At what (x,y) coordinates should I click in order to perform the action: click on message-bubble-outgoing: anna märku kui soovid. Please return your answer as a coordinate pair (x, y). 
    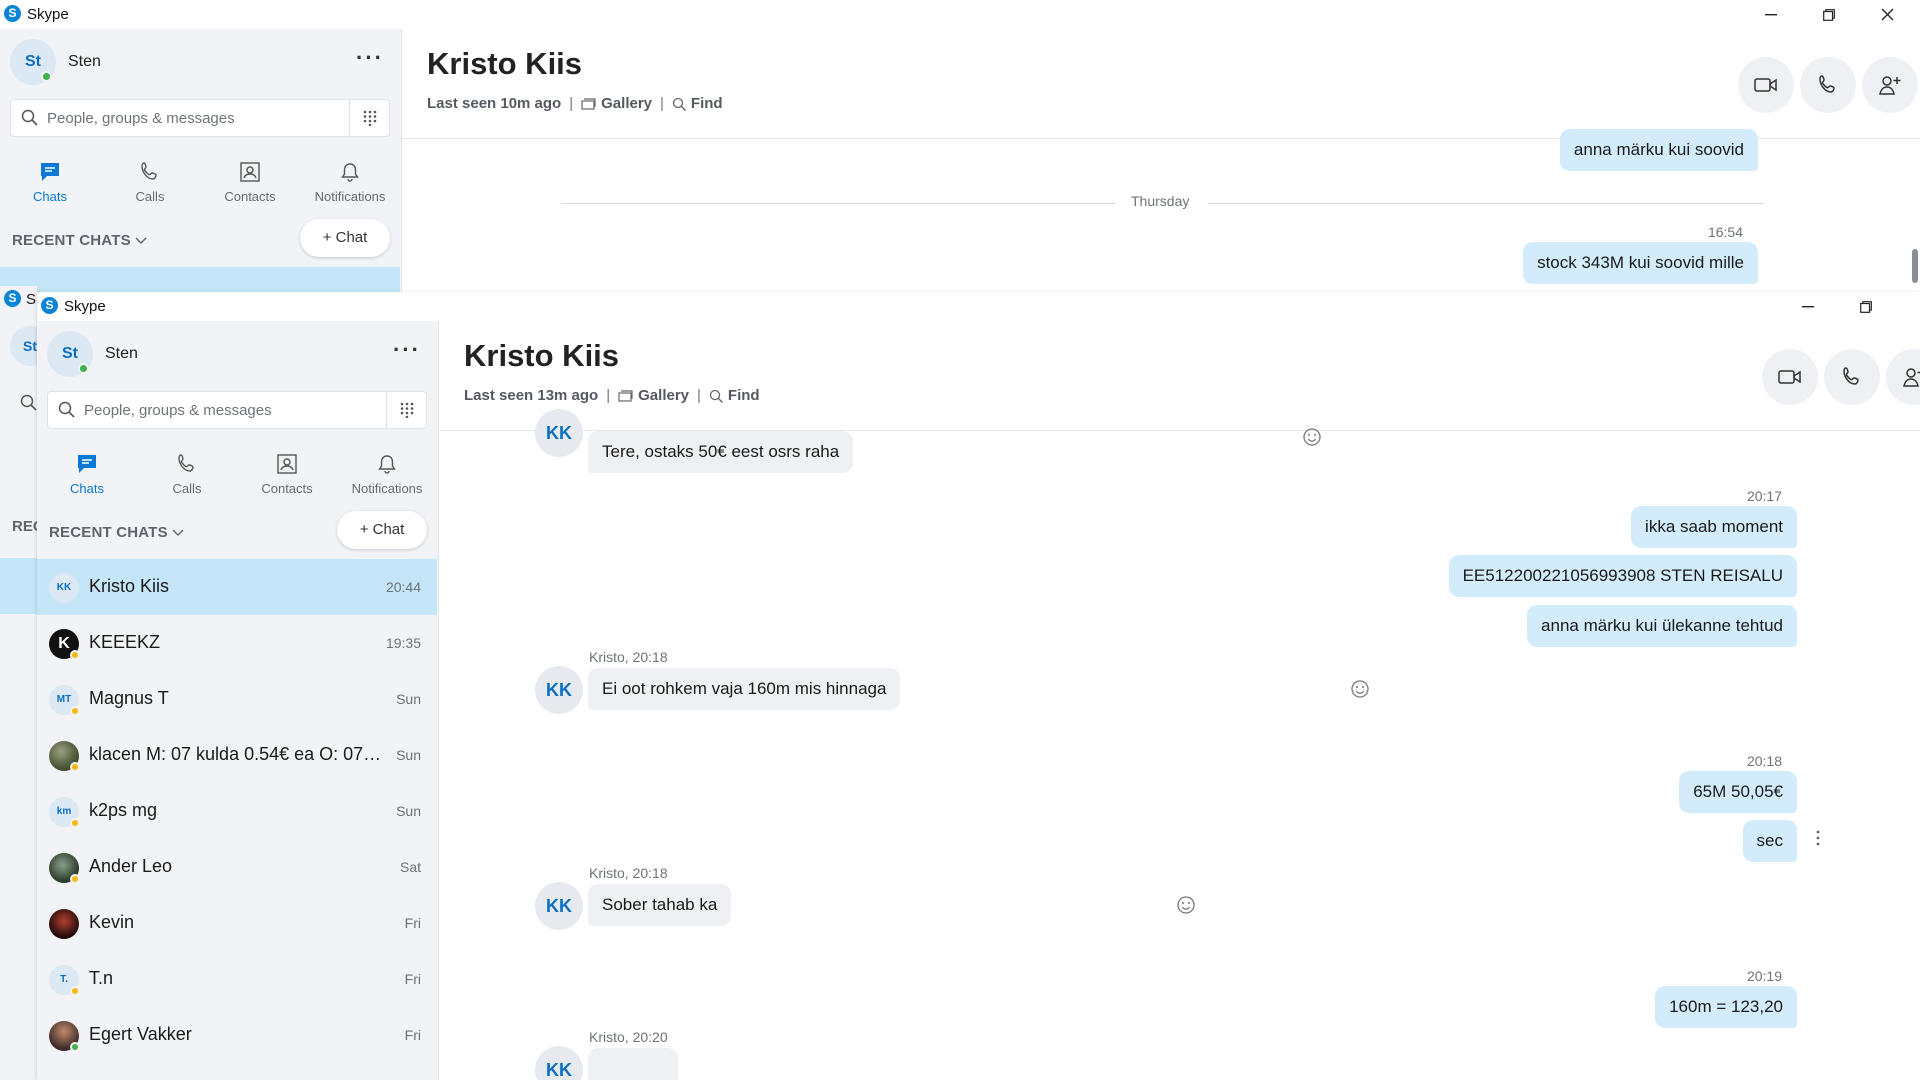
    Looking at the image, I should click on (1658, 150).